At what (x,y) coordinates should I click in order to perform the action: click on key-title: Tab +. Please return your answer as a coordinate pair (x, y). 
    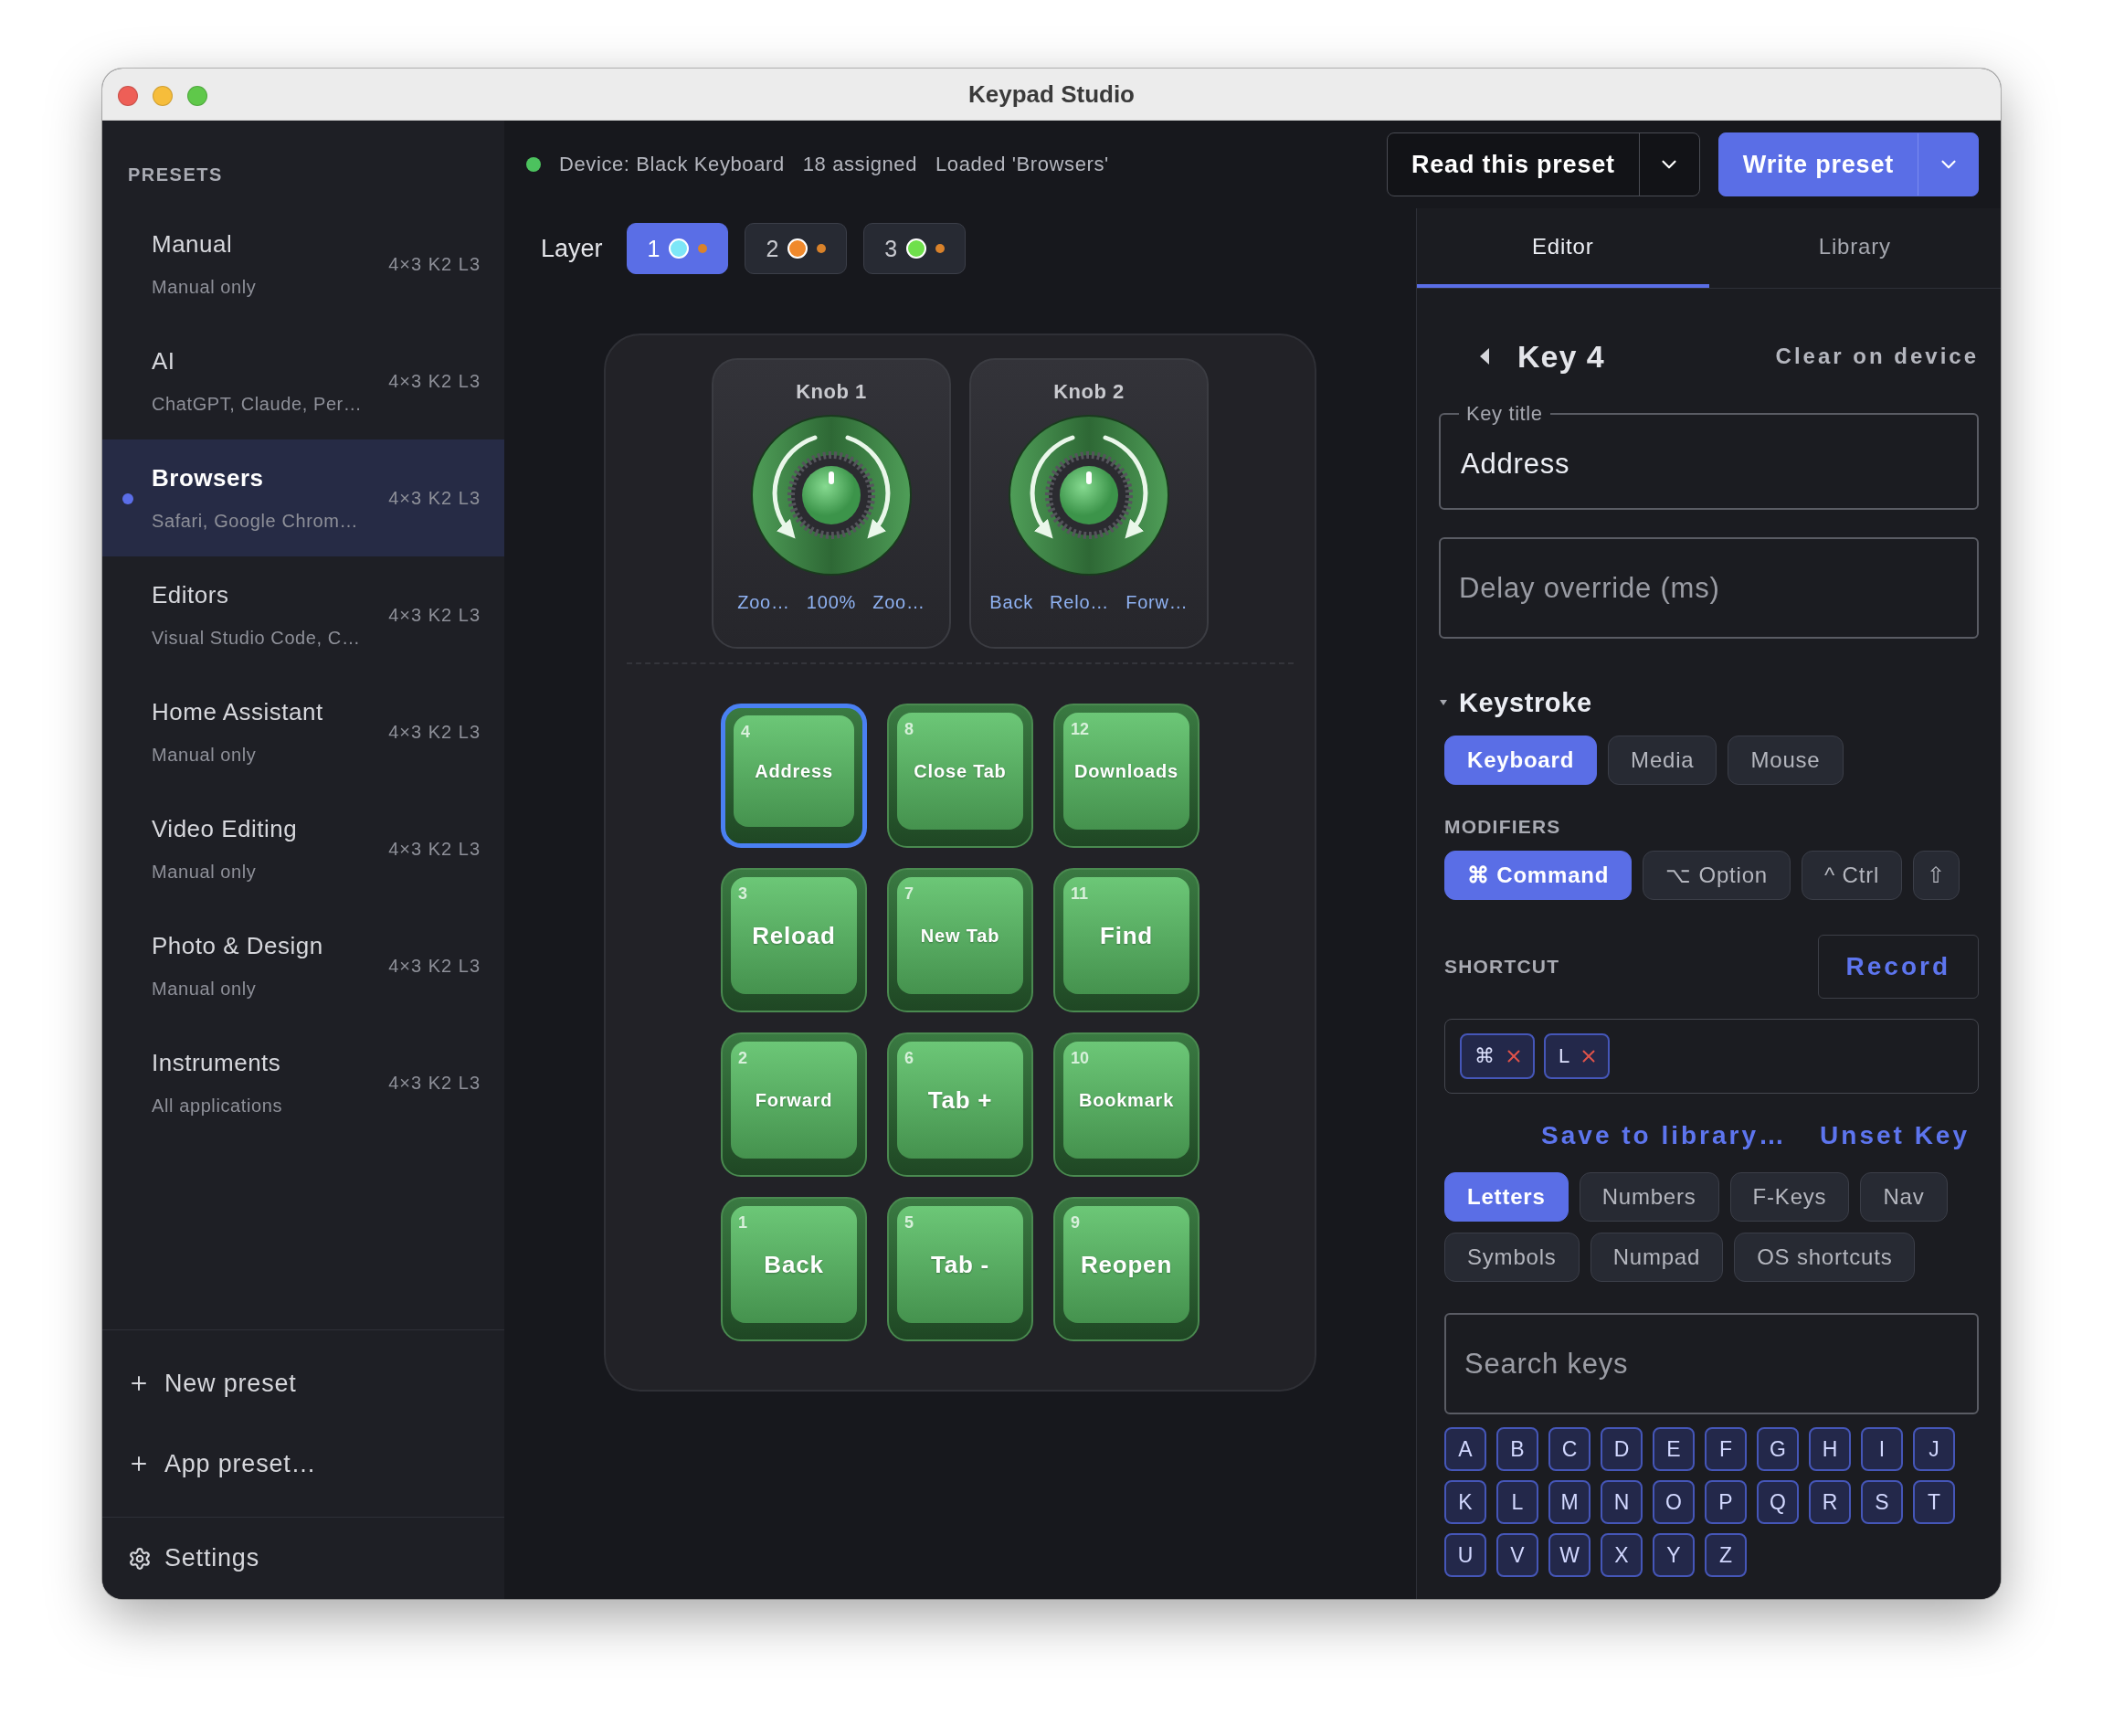
    Looking at the image, I should click on (960, 1100).